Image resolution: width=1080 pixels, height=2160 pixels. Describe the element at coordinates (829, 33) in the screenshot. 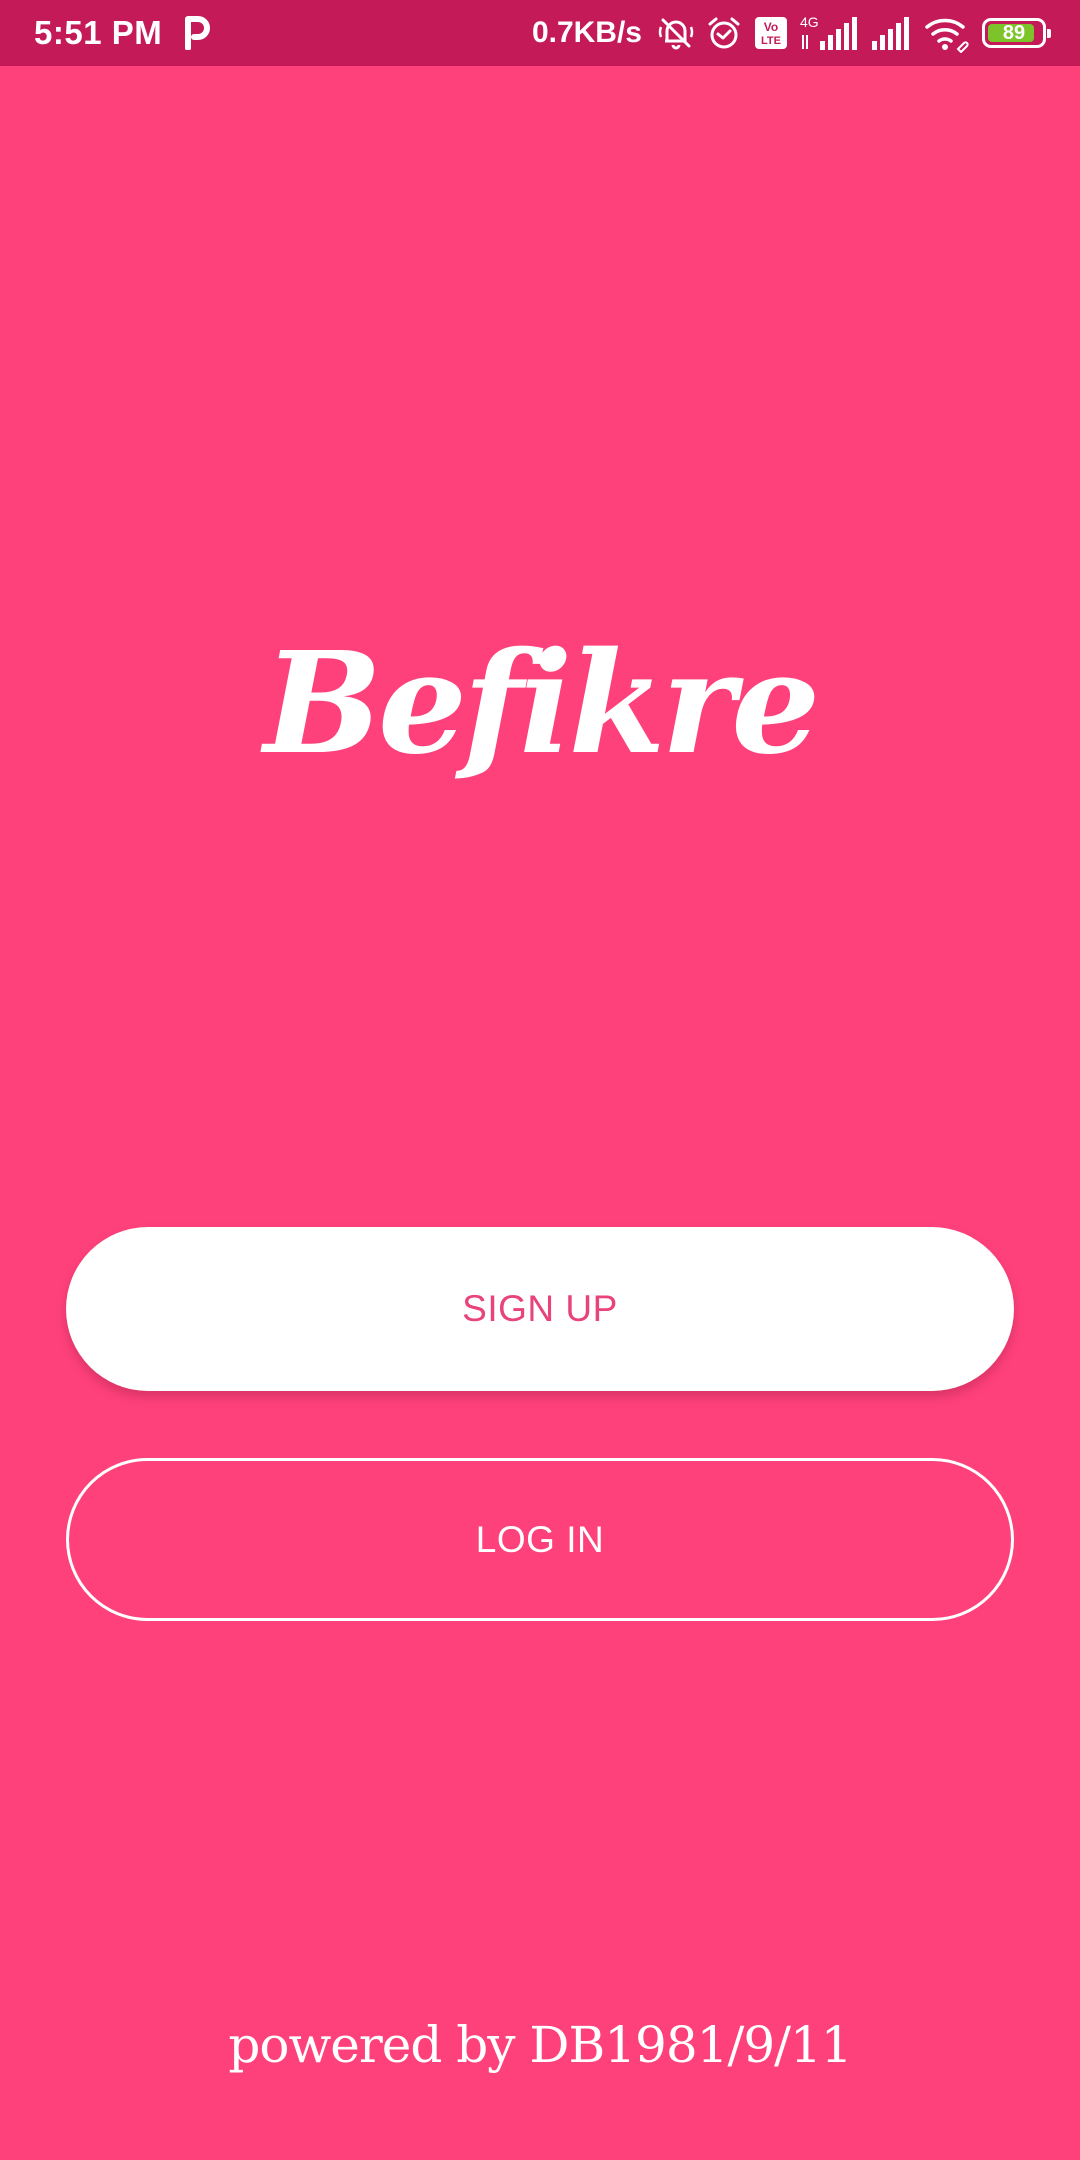

I see `signal-4g-icon: 4G` at that location.